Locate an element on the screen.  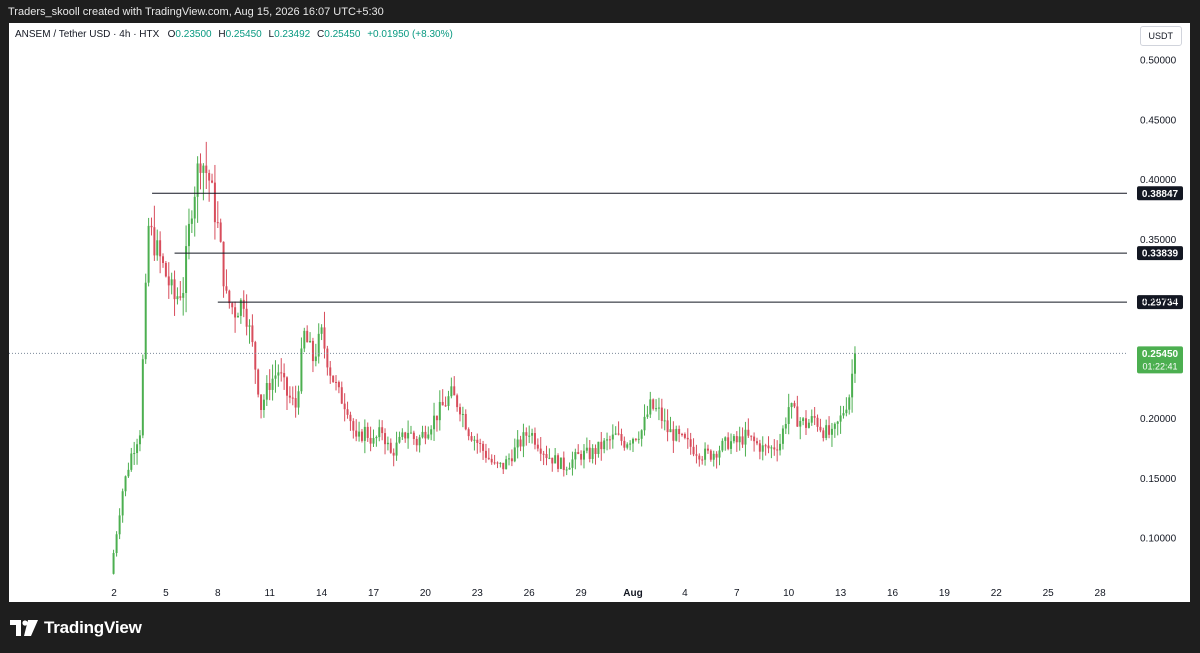
y-tick-label: 0.50000 is located at coordinates (1158, 61).